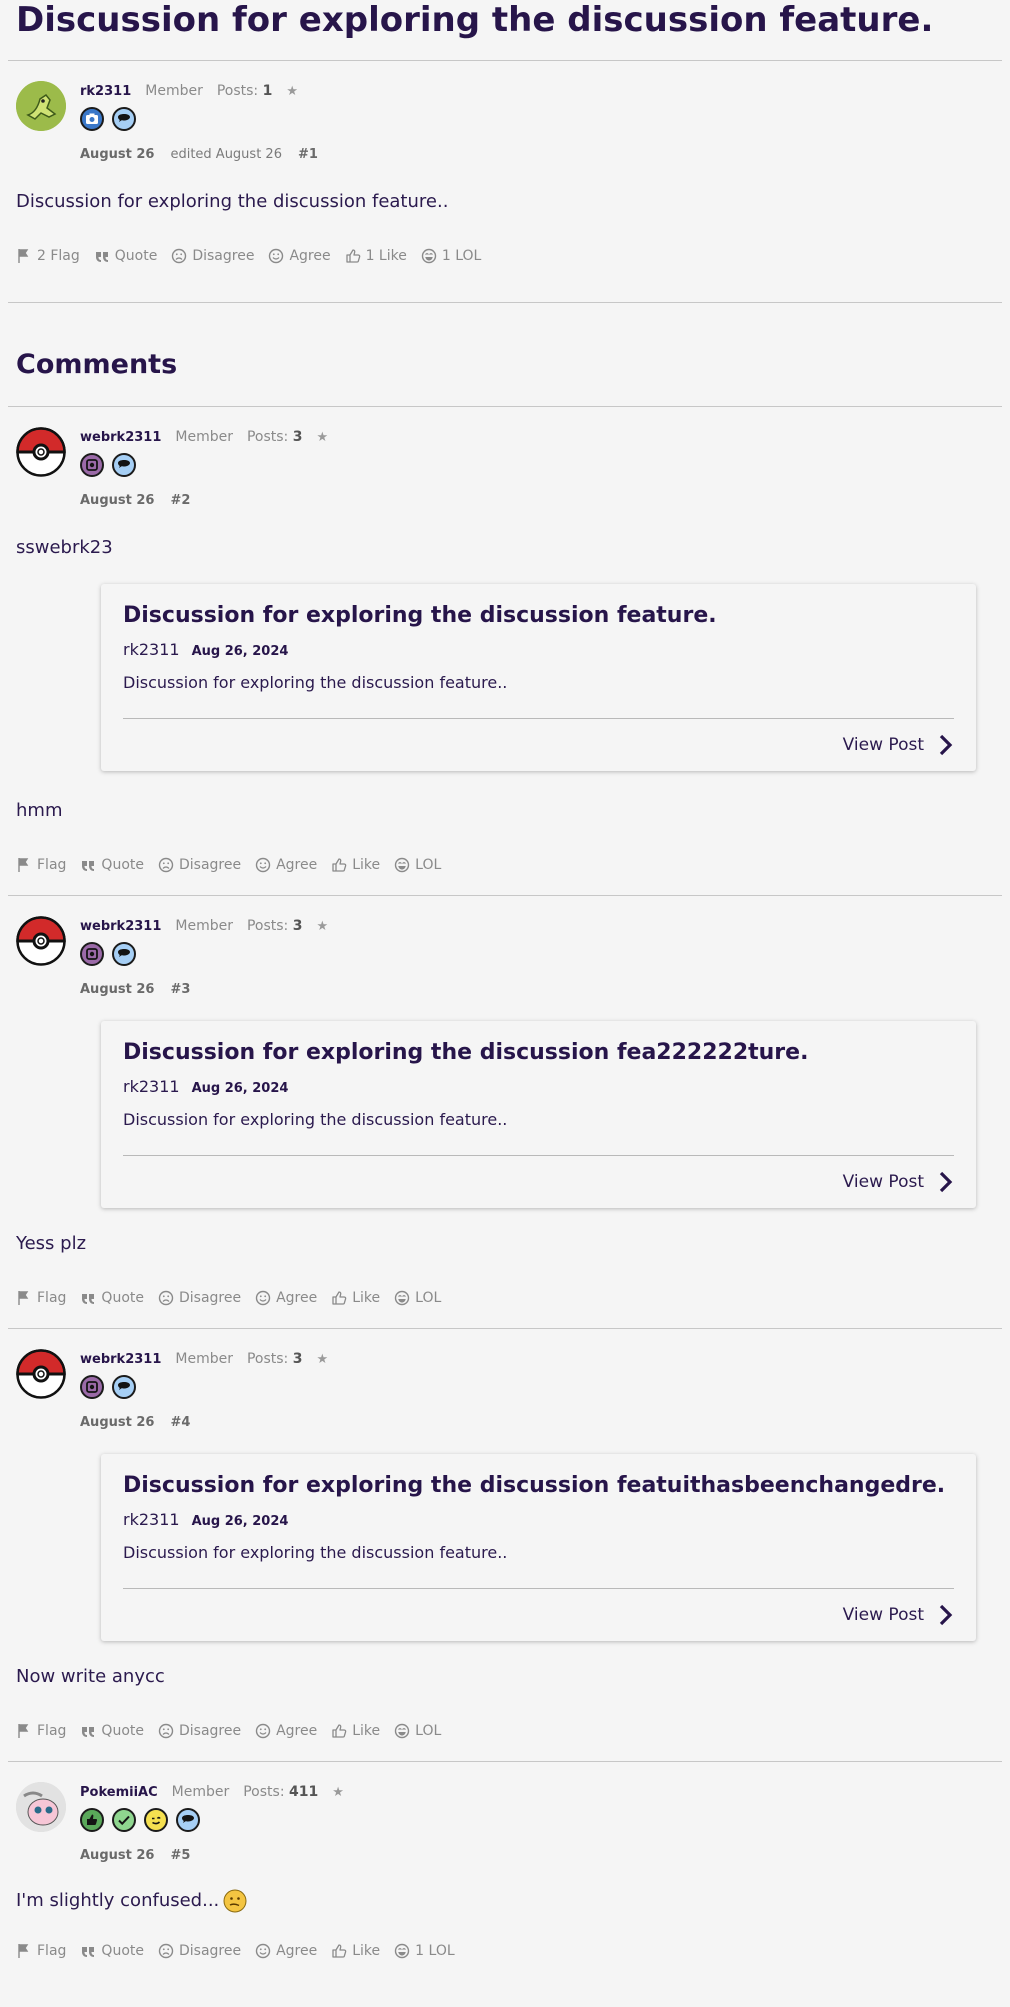 Image resolution: width=1010 pixels, height=2007 pixels. I want to click on disagree-label: Disagree, so click(210, 1731).